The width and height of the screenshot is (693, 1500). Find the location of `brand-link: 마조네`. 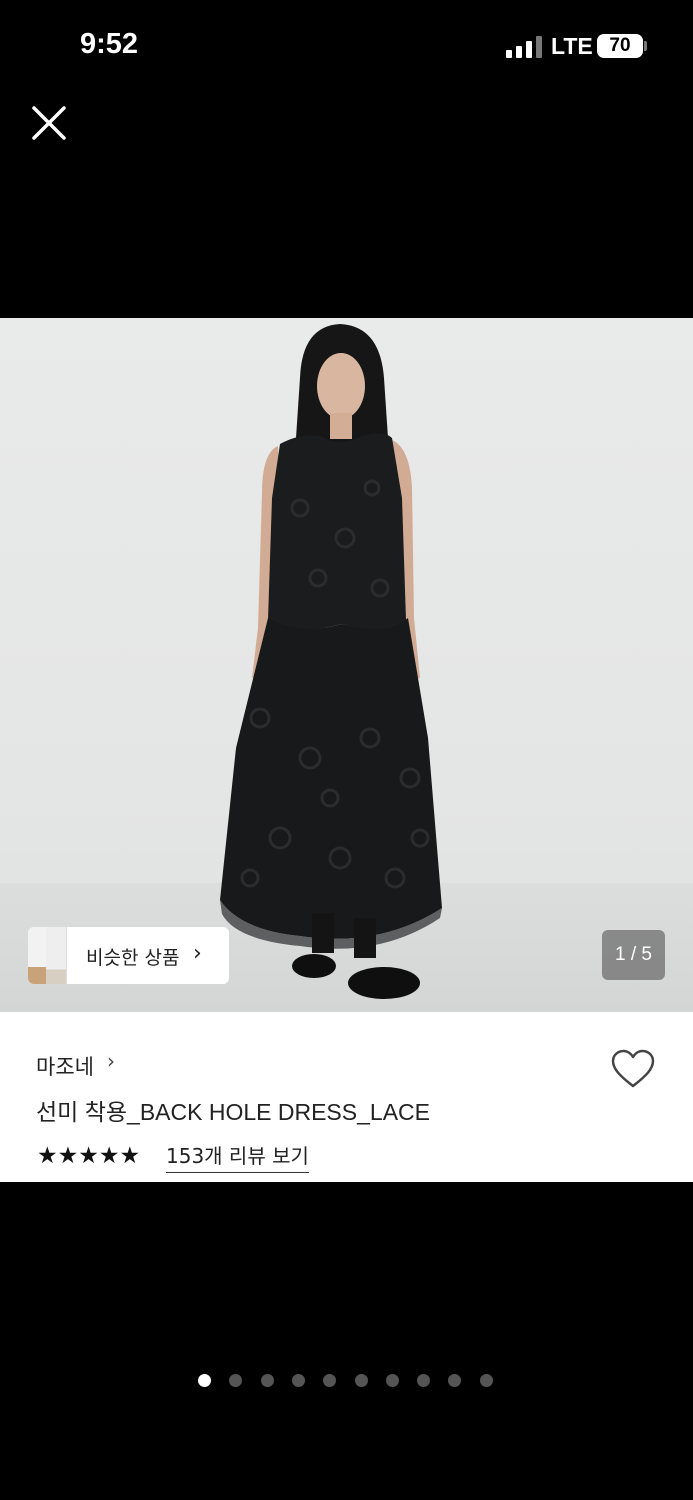

brand-link: 마조네 is located at coordinates (65, 1066).